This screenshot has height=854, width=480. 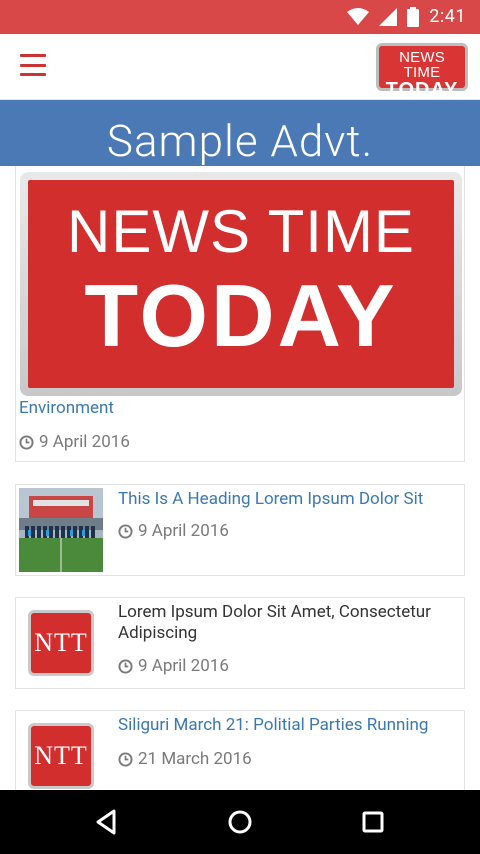 What do you see at coordinates (240, 67) in the screenshot?
I see `app-bar: NEWS TIME TODAY` at bounding box center [240, 67].